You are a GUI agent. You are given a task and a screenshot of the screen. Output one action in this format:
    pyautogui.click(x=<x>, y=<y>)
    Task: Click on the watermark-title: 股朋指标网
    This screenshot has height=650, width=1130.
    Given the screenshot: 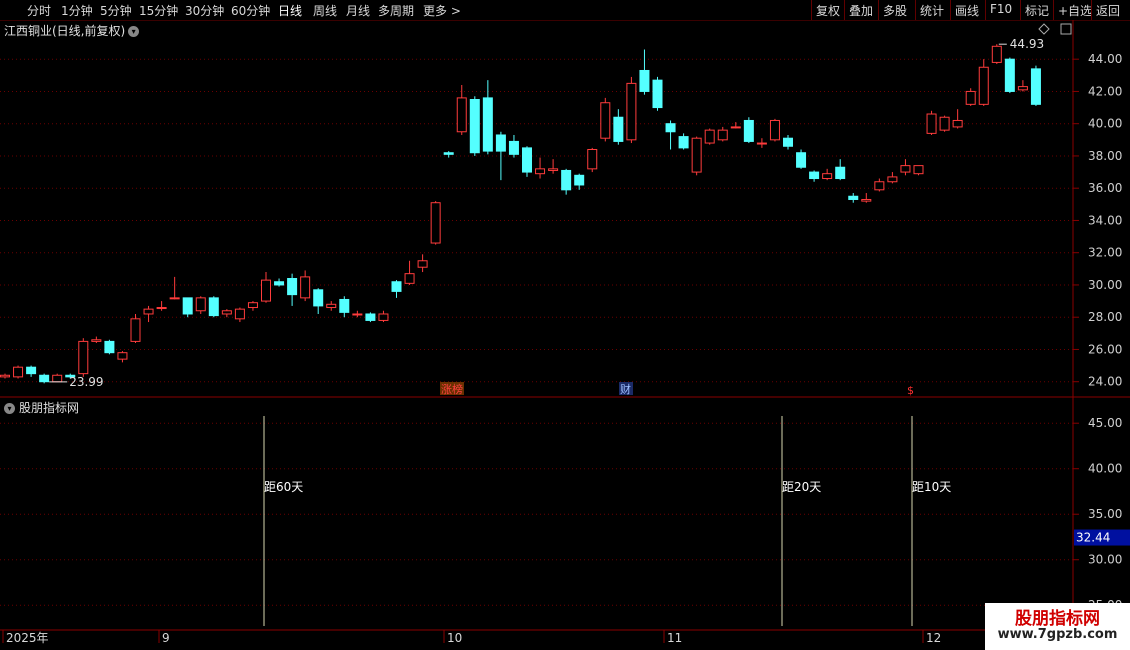 What is the action you would take?
    pyautogui.click(x=1057, y=619)
    